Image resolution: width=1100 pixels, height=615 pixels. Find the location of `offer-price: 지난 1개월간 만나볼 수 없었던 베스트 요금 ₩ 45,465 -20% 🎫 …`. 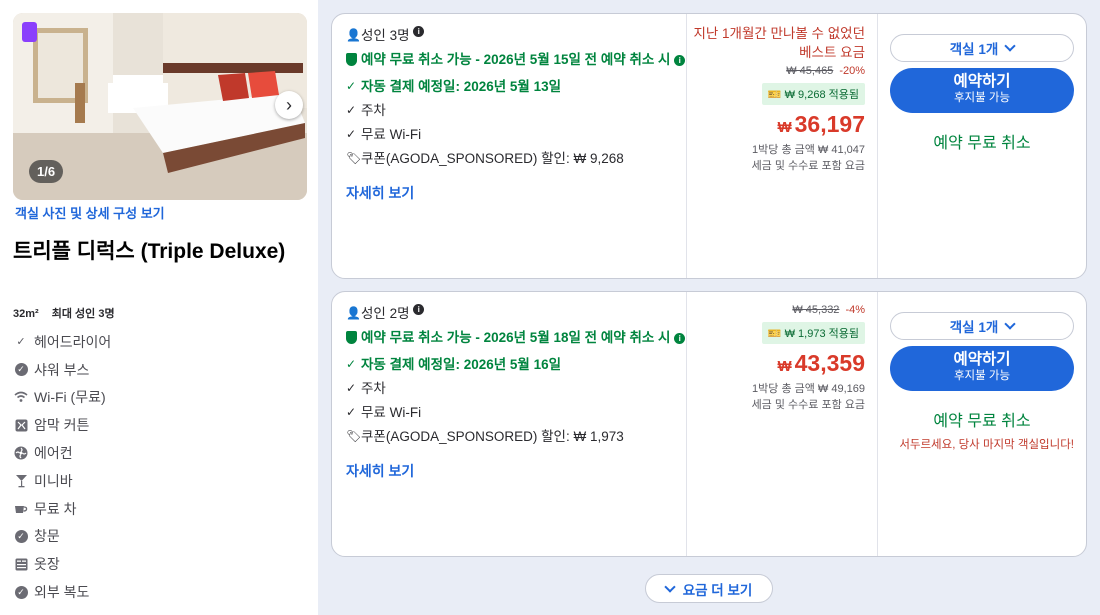

offer-price: 지난 1개월간 만나볼 수 없었던 베스트 요금 ₩ 45,465 -20% 🎫 … is located at coordinates (782, 146).